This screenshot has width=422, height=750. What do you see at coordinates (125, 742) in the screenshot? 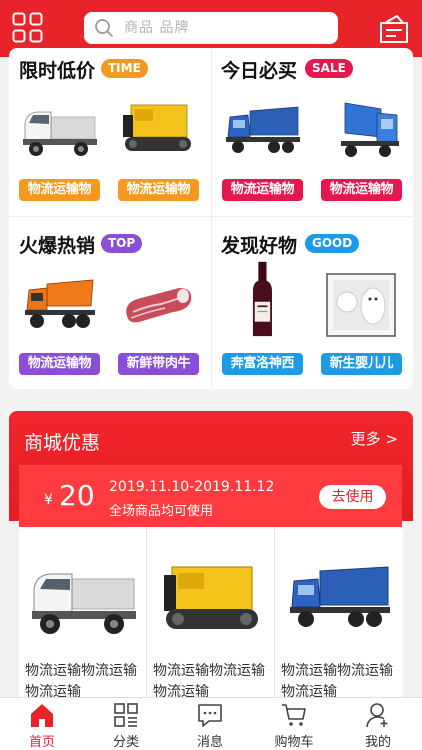
I see `tab-label: 分类` at bounding box center [125, 742].